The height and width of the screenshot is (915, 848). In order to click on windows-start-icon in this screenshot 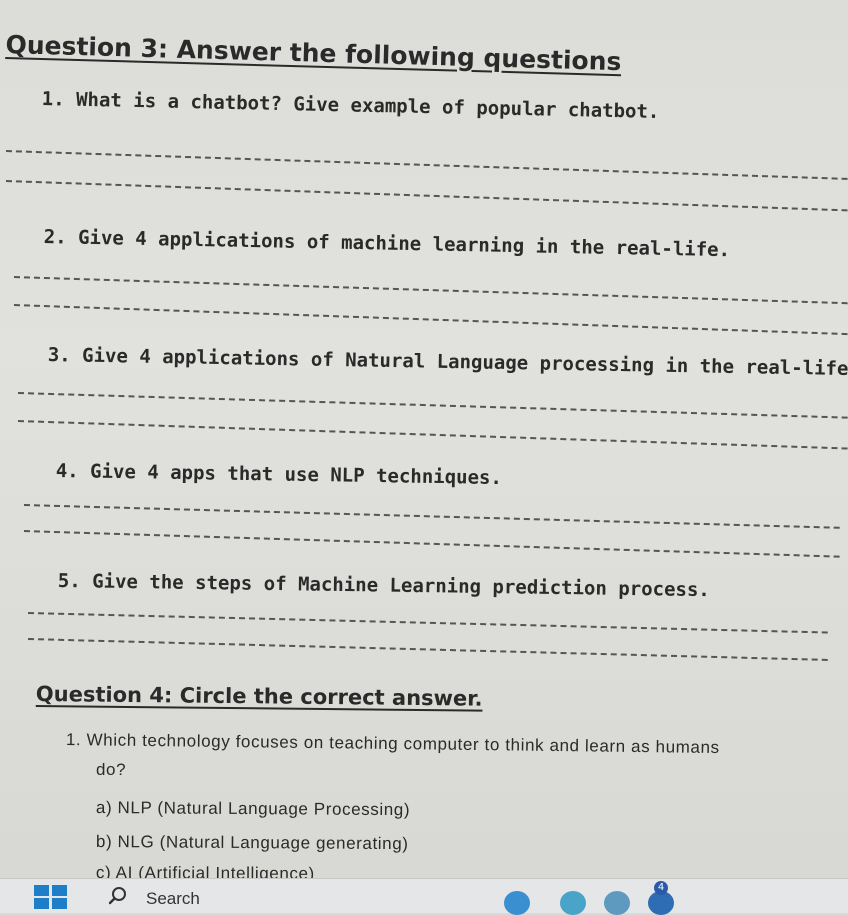, I will do `click(51, 897)`.